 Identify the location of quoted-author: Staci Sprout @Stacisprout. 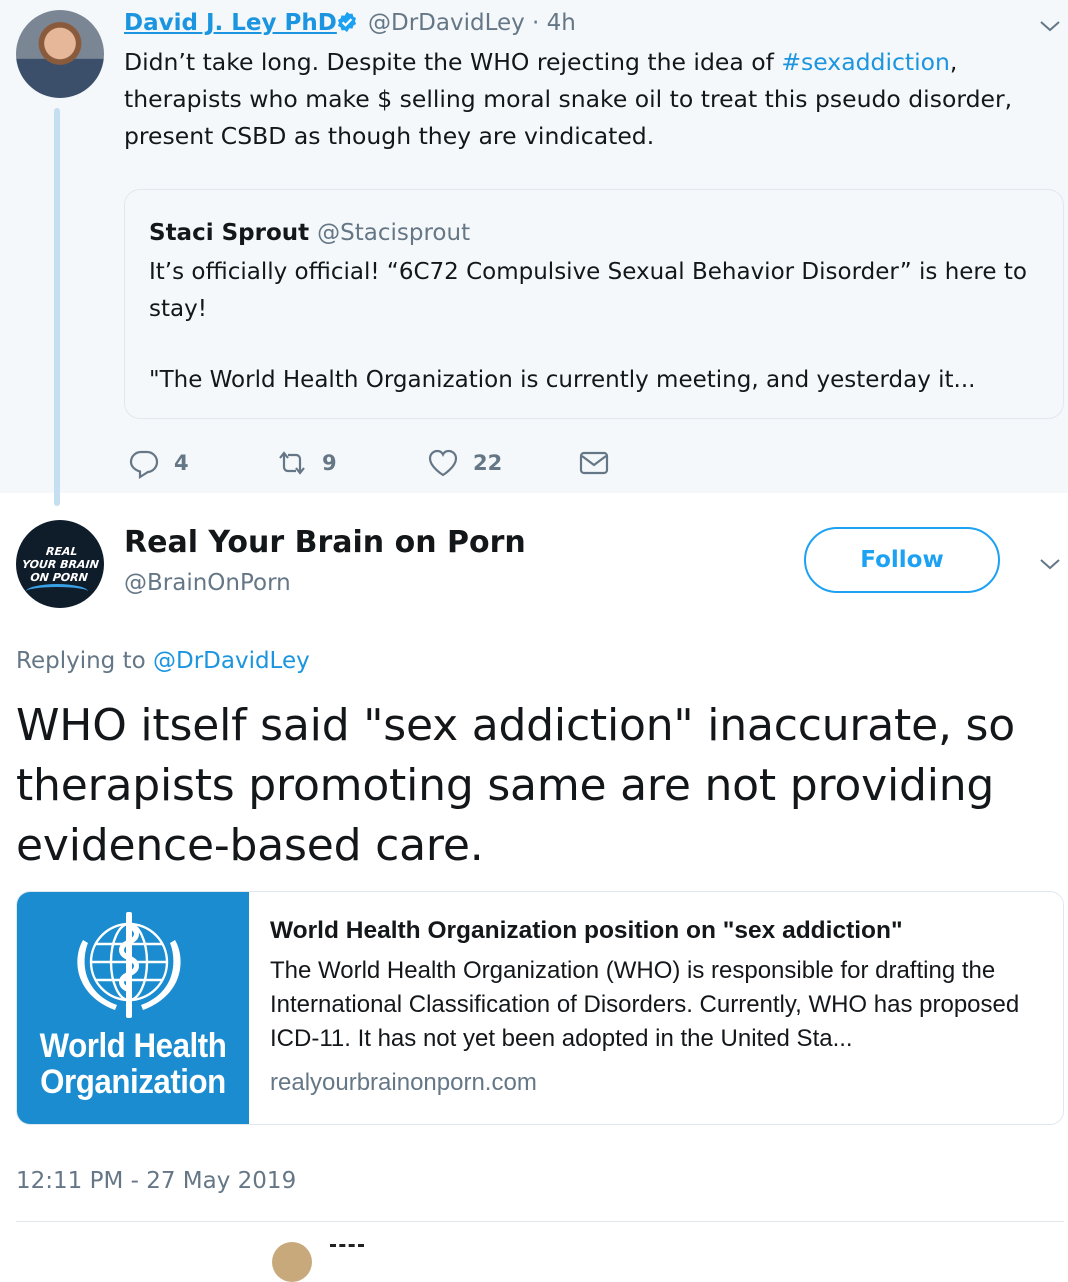
(309, 233).